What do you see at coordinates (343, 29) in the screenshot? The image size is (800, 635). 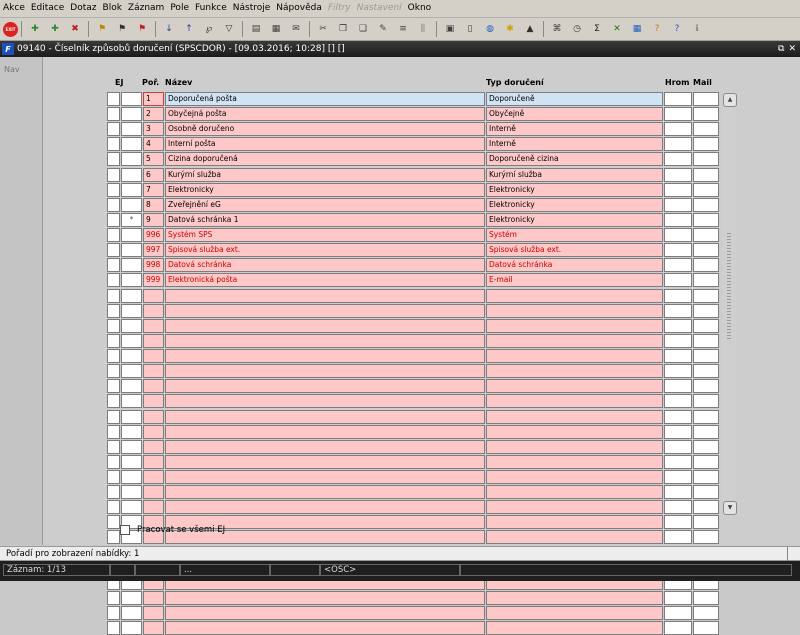 I see `copy-icon: ❐` at bounding box center [343, 29].